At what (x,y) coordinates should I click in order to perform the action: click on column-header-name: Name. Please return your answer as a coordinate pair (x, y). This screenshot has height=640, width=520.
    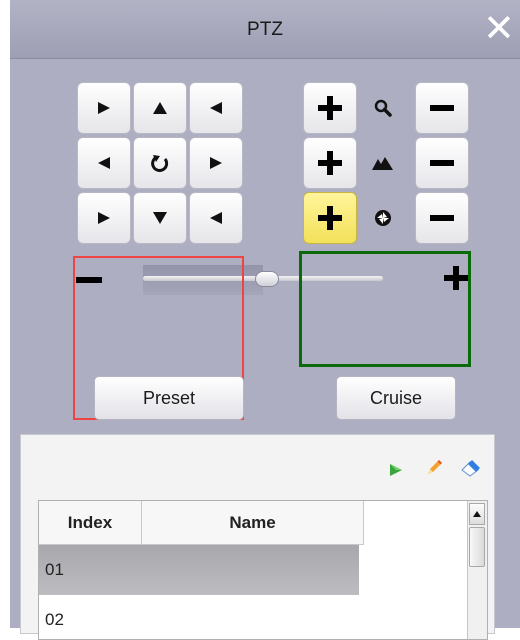
    Looking at the image, I should click on (253, 523).